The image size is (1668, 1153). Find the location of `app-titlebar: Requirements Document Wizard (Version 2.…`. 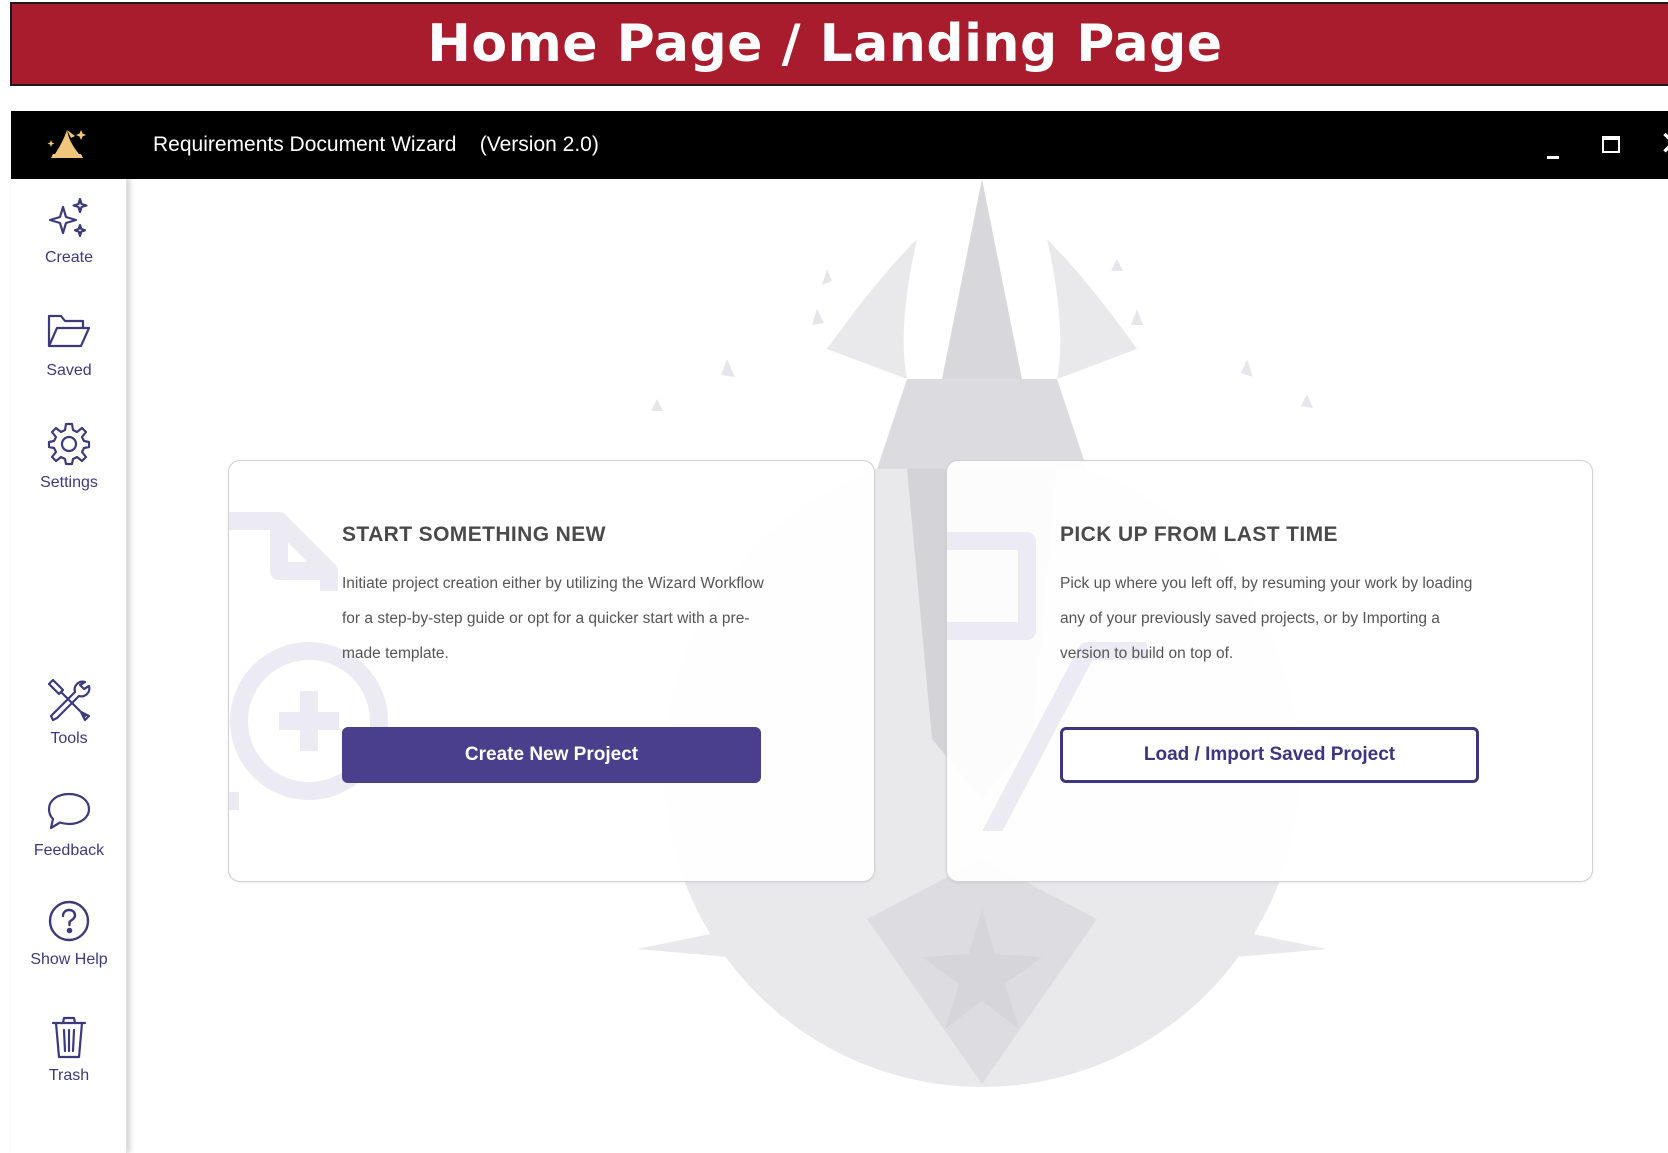

app-titlebar: Requirements Document Wizard (Version 2.… is located at coordinates (839, 145).